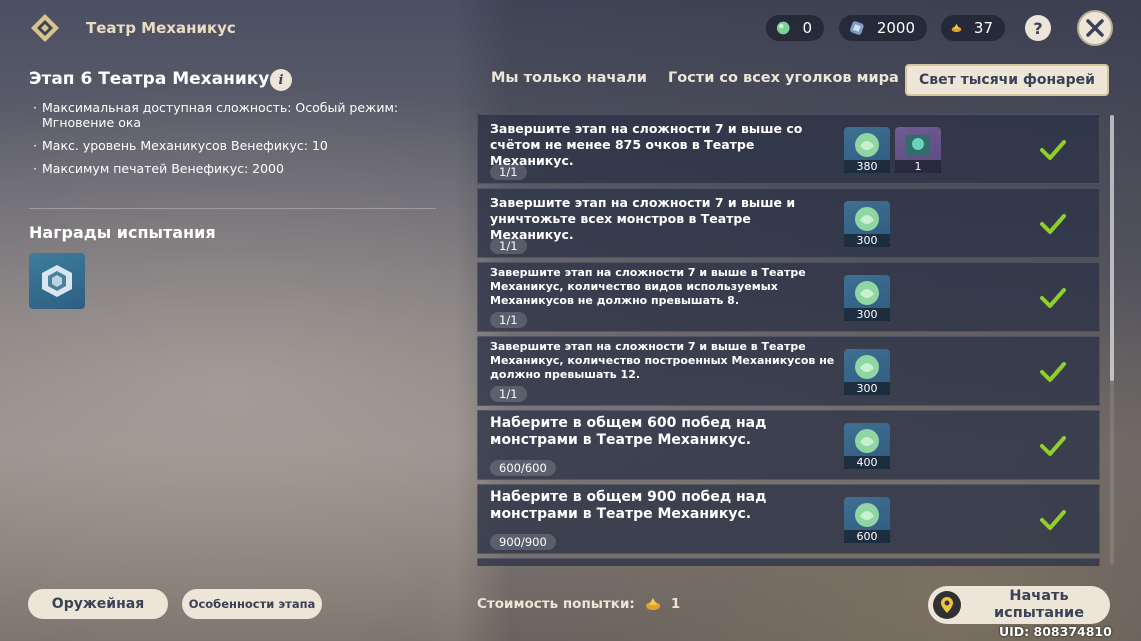 The height and width of the screenshot is (641, 1141). I want to click on currency-value: 0, so click(807, 28).